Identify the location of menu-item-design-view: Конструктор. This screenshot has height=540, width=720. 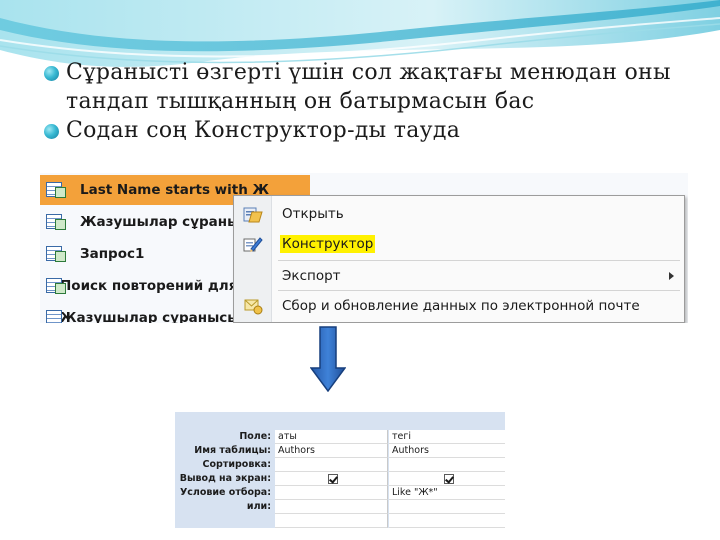
(459, 244).